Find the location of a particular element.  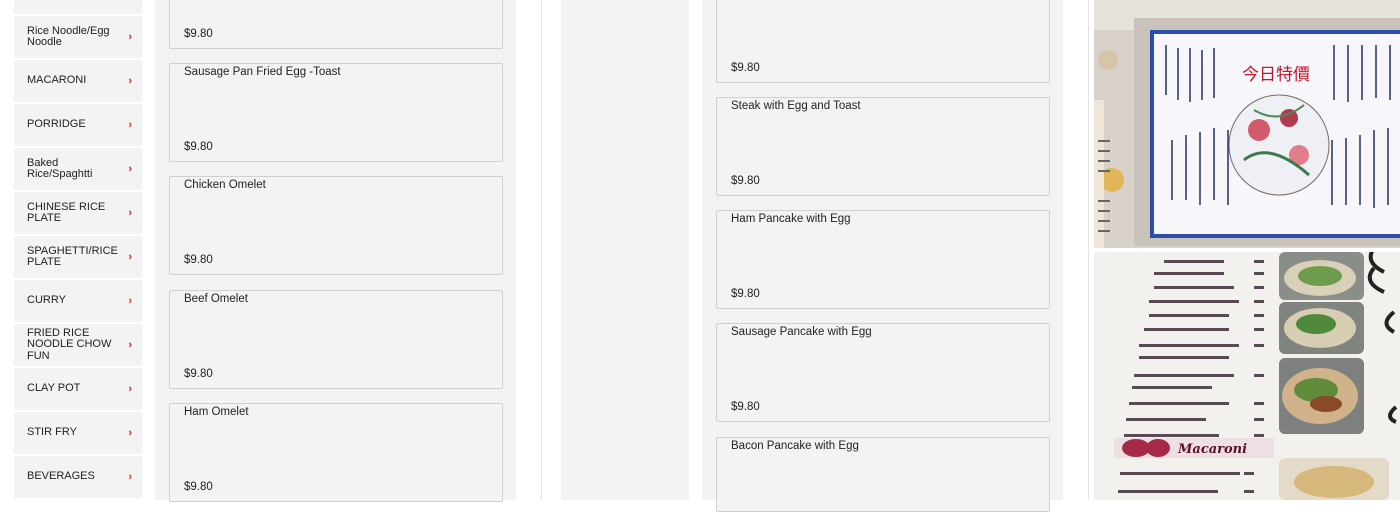

menu-item-name: Beef Omelet is located at coordinates (216, 299).